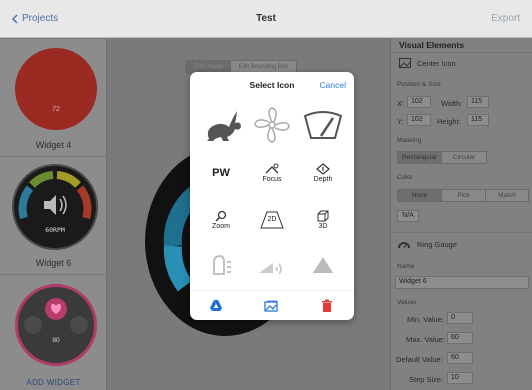  Describe the element at coordinates (407, 302) in the screenshot. I see `values-label: Values` at that location.